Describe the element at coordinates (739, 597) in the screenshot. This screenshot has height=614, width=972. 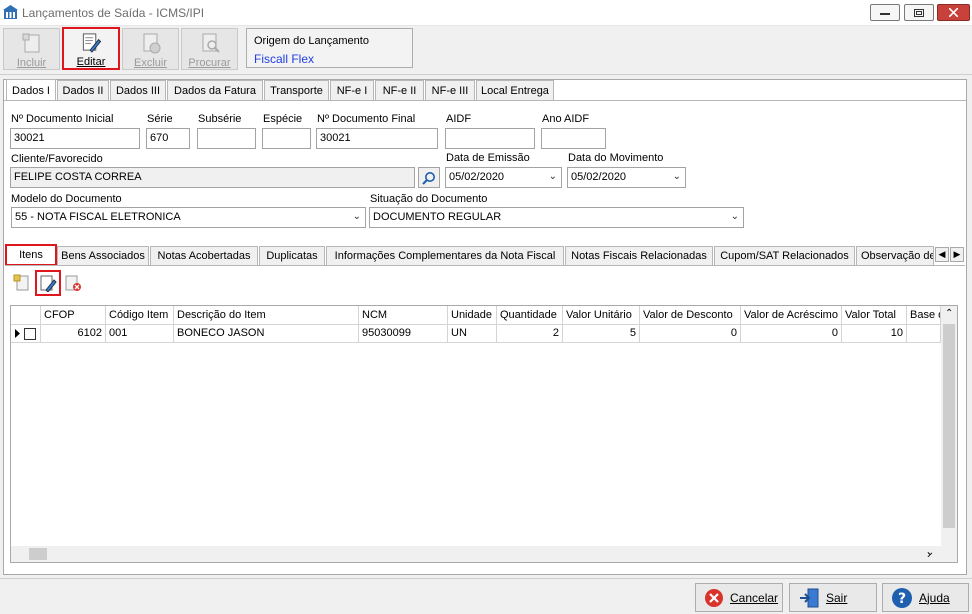
I see `cancelar-button: Cancelar` at that location.